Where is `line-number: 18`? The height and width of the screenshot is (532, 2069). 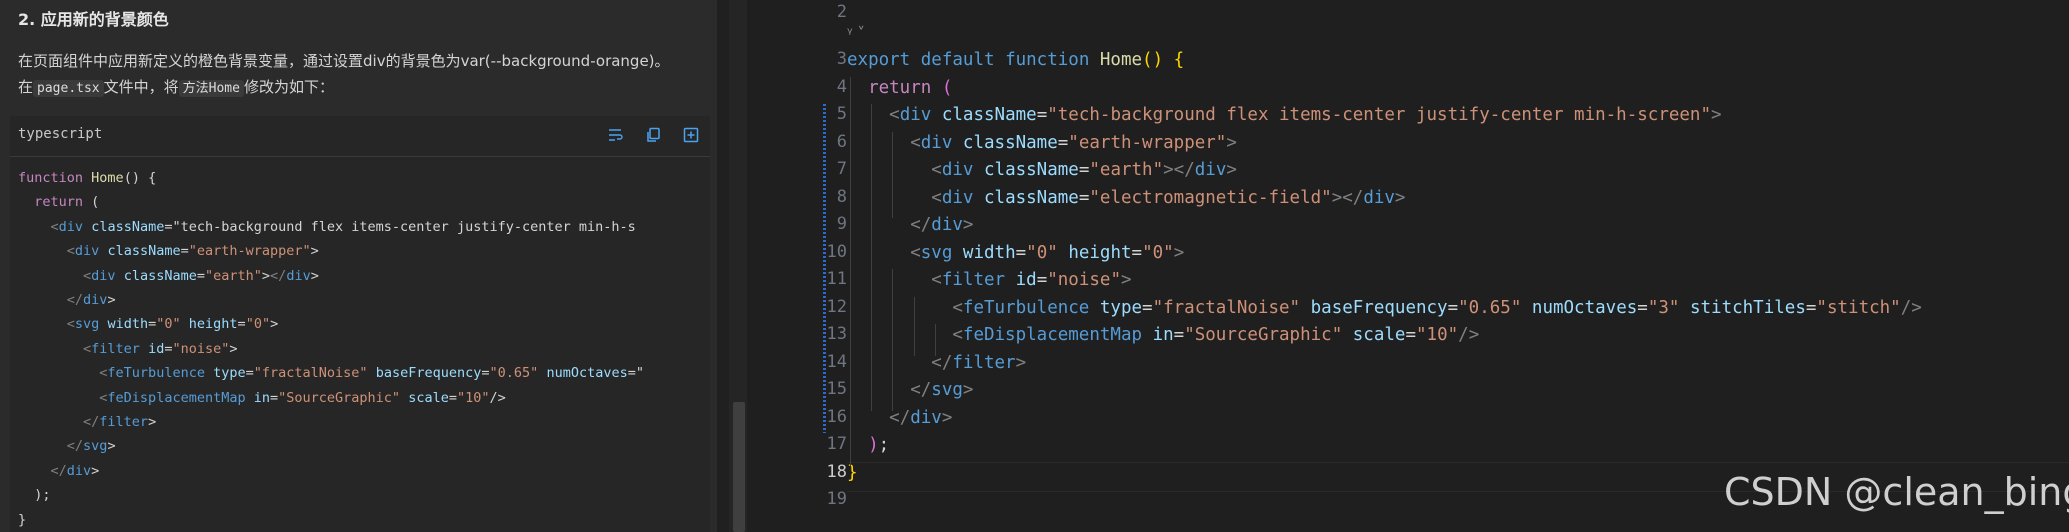
line-number: 18 is located at coordinates (836, 472).